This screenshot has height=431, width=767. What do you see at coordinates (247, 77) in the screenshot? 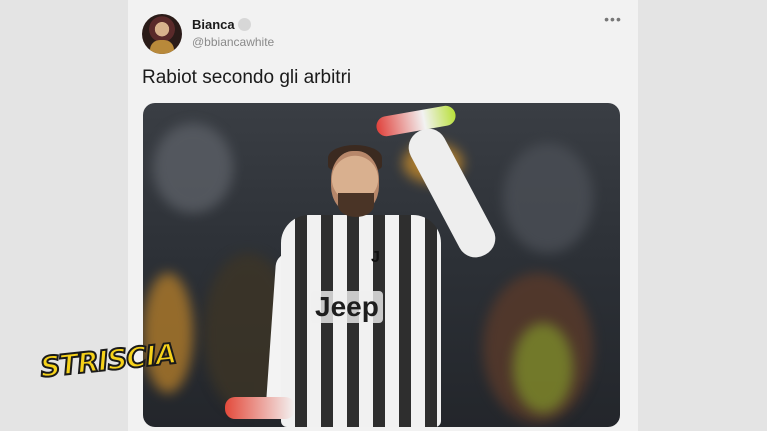
I see `tweet-text: Rabiot secondo gli arbitri` at bounding box center [247, 77].